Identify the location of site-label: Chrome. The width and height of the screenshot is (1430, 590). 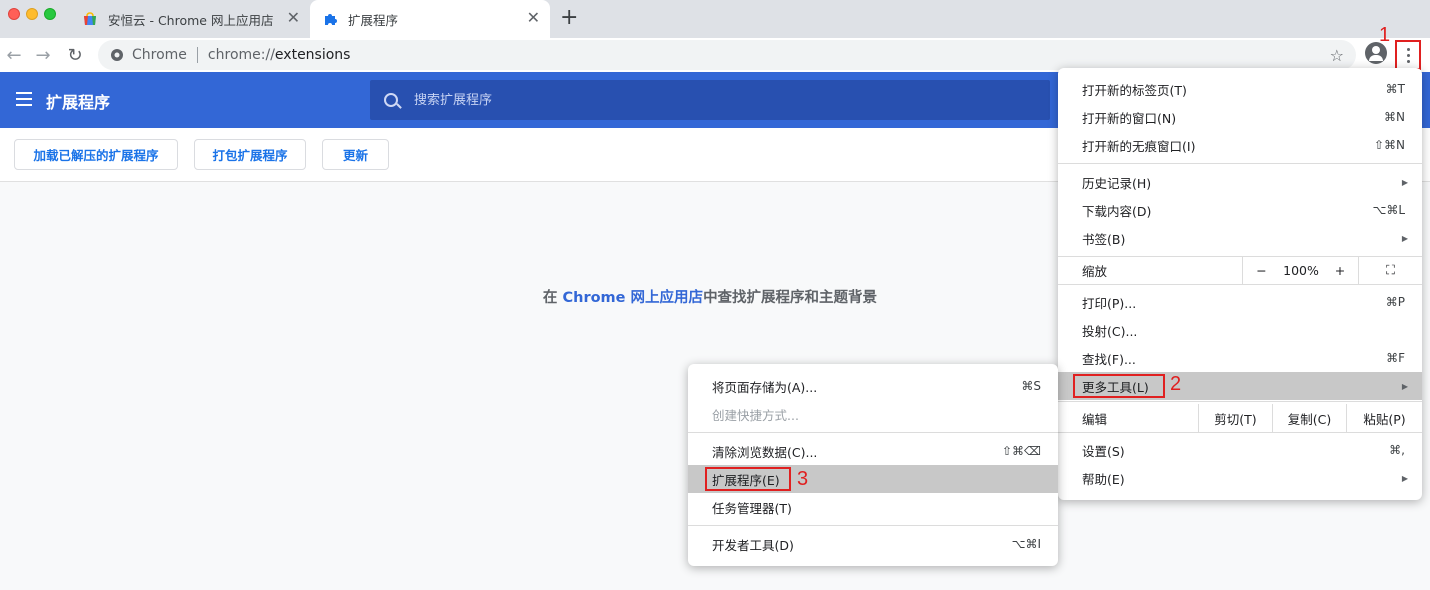
(159, 55).